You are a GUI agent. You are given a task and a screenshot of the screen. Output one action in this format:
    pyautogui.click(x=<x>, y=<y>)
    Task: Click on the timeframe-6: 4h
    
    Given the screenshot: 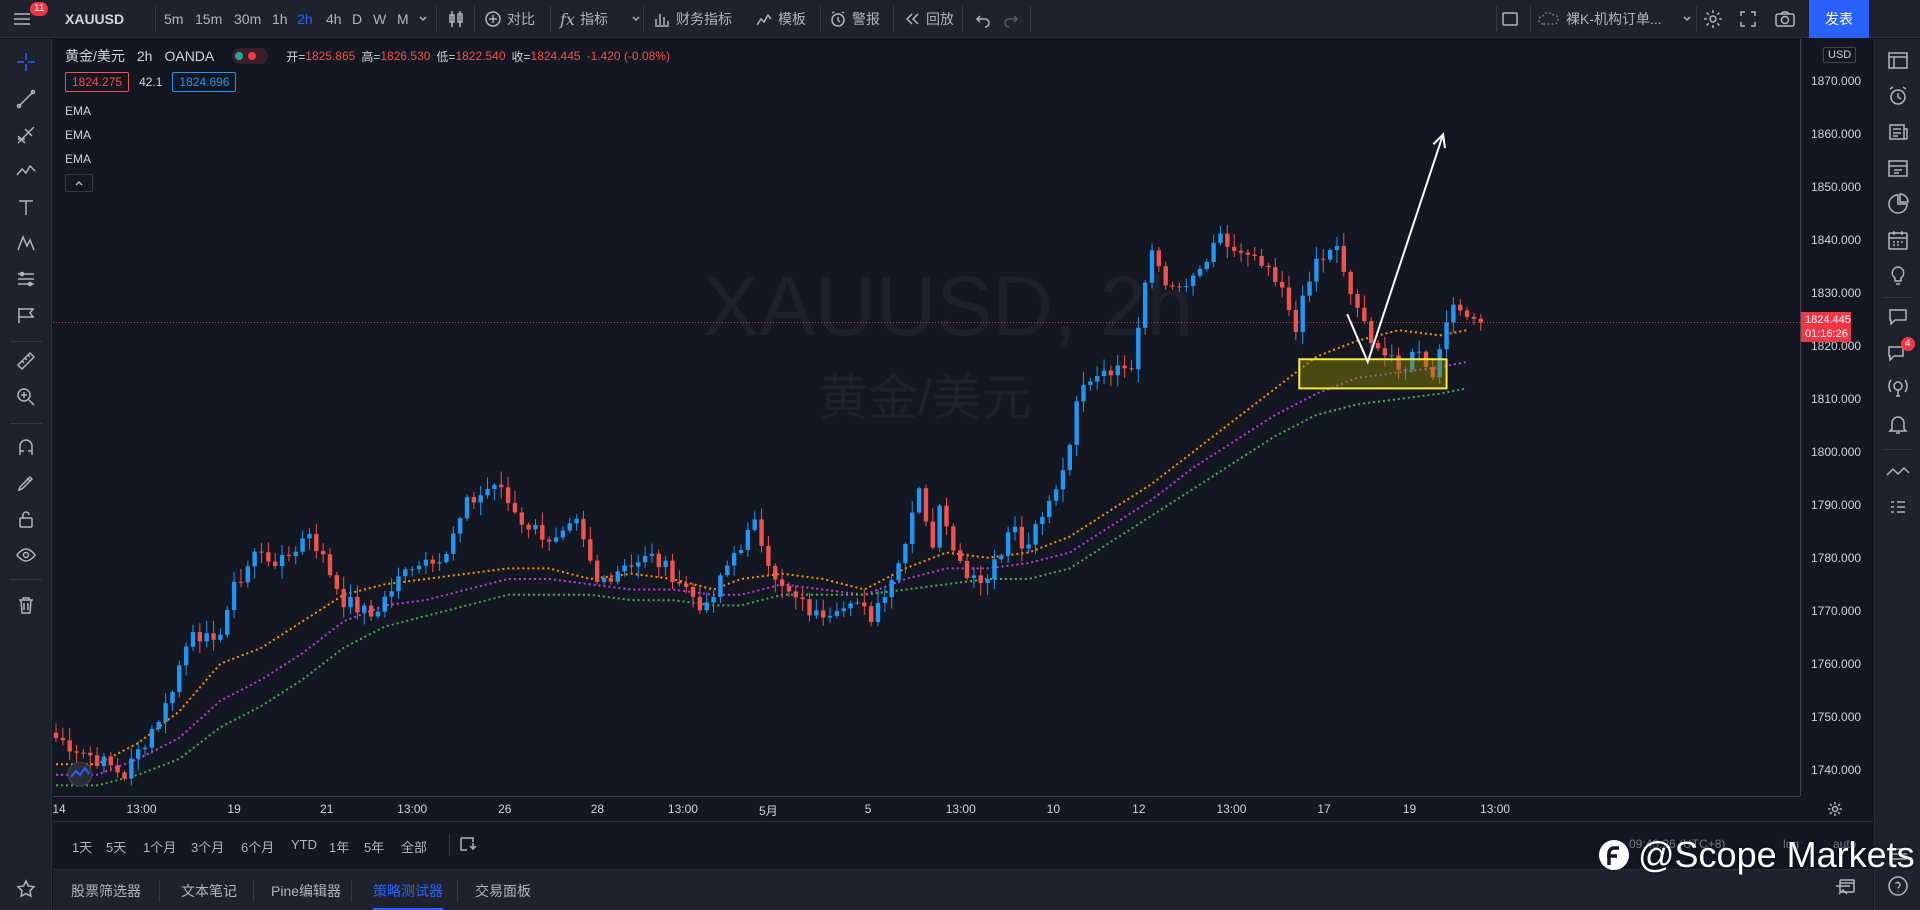 What is the action you would take?
    pyautogui.click(x=334, y=19)
    